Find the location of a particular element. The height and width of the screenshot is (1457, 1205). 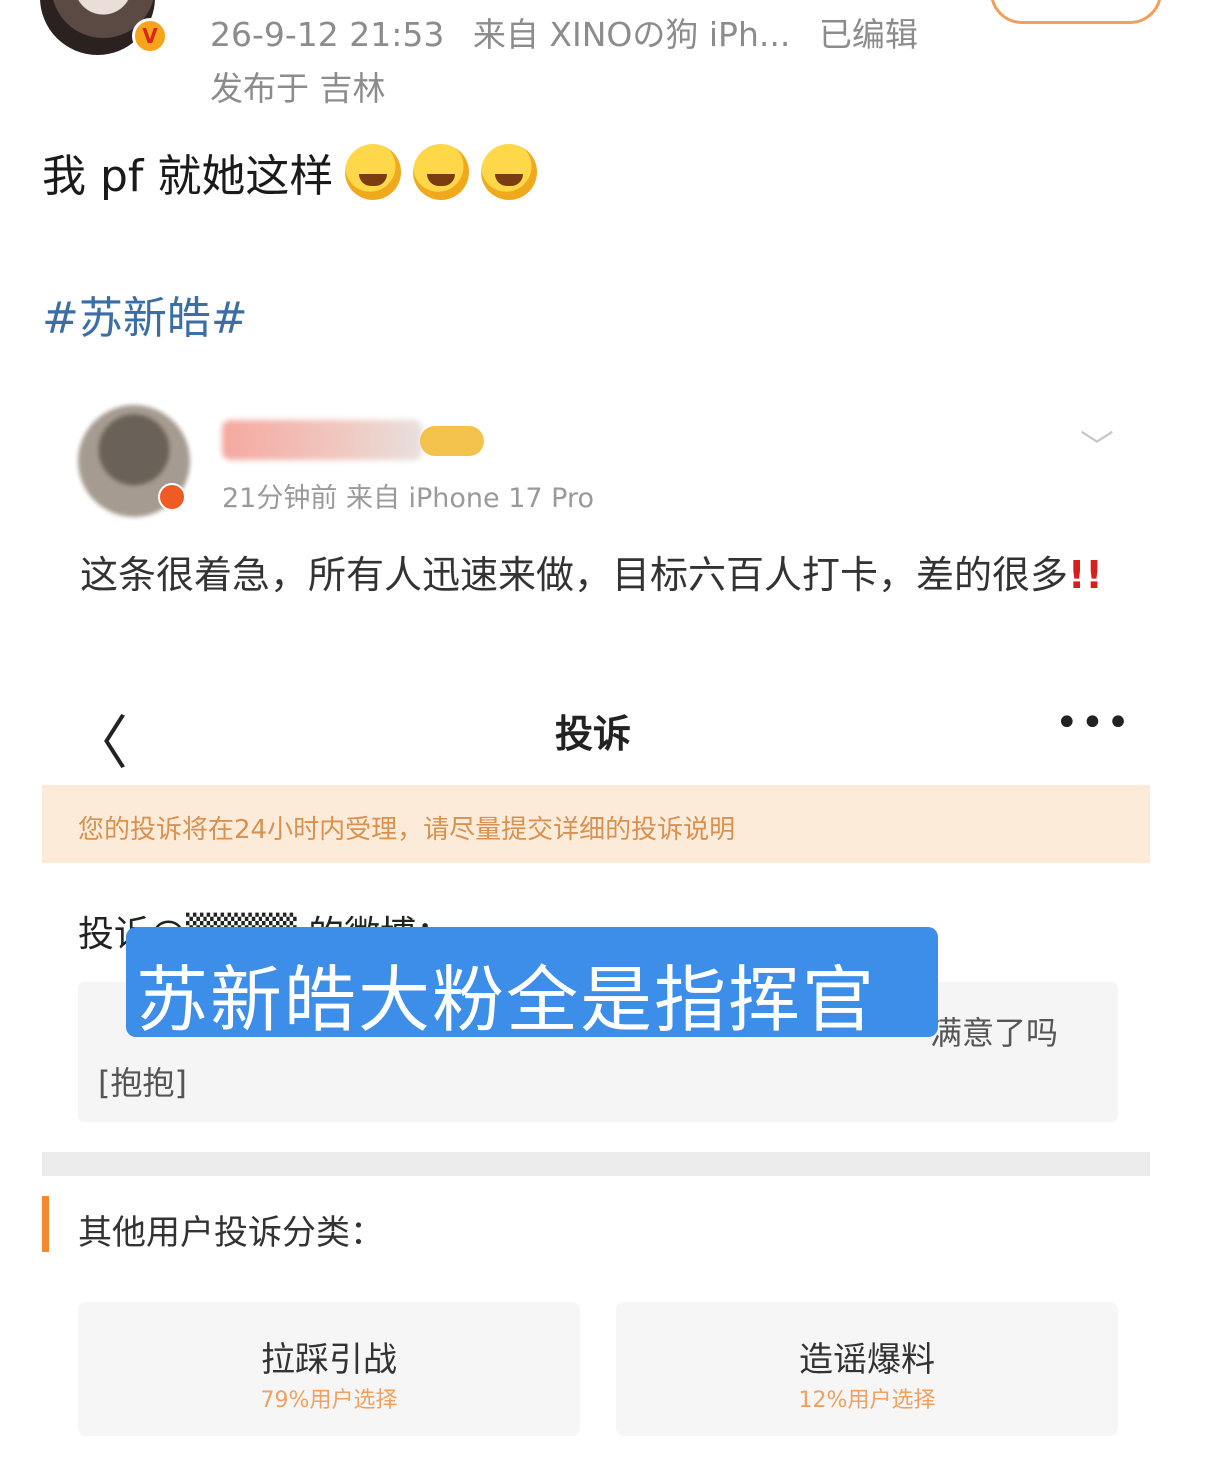

post-meta: 26-9-12 21:53 来自 XINOの狗 iPh... 已编辑 is located at coordinates (573, 32).